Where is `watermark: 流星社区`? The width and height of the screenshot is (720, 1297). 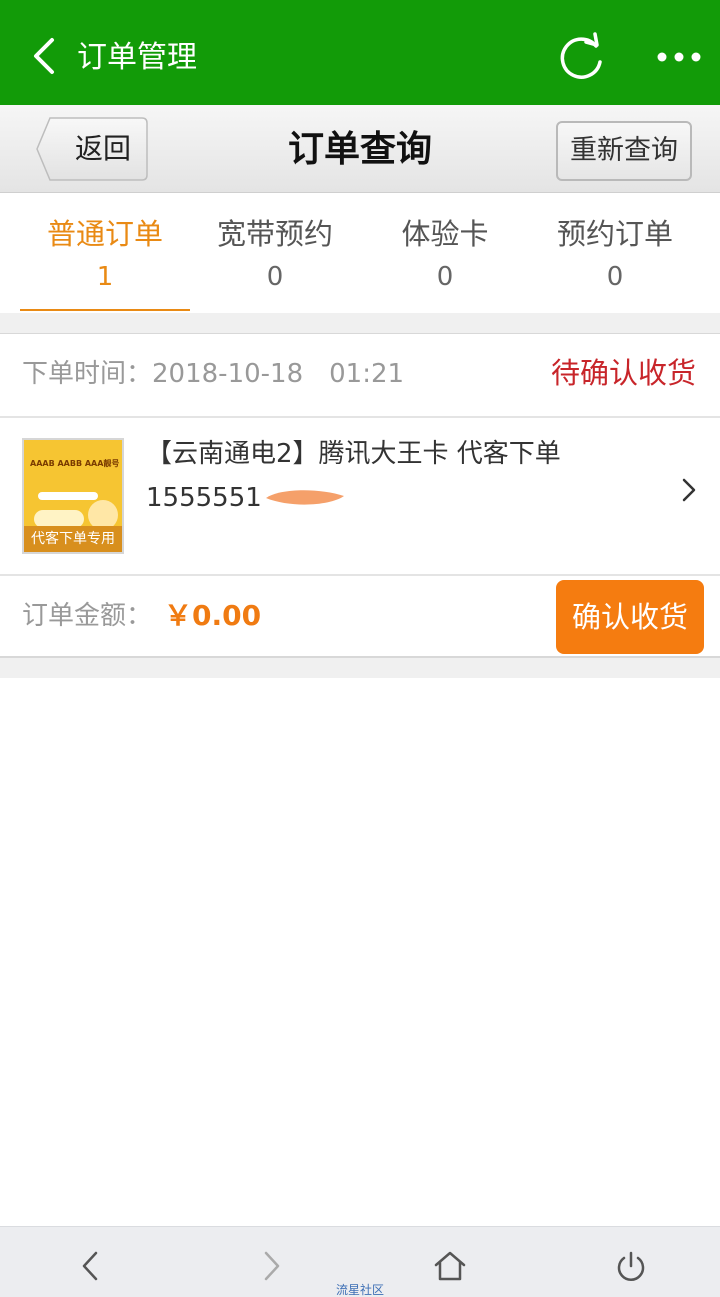 watermark: 流星社区 is located at coordinates (359, 1290).